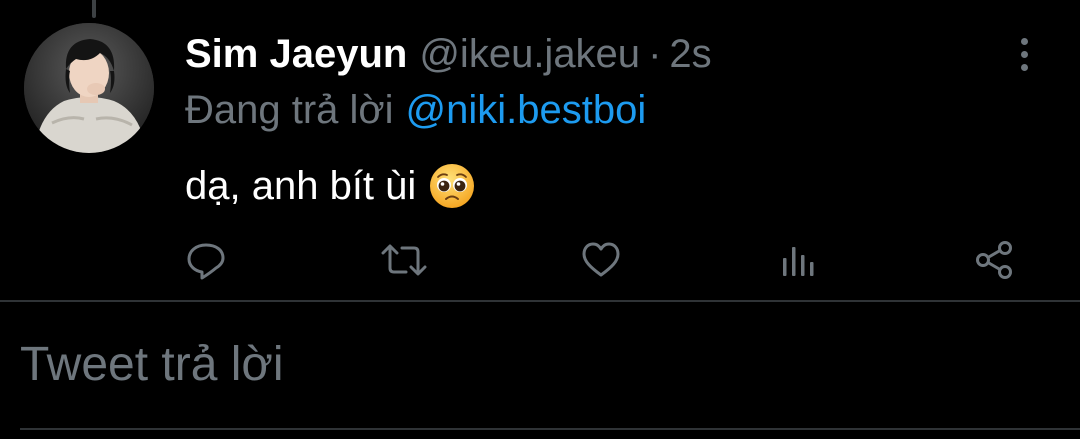 The width and height of the screenshot is (1080, 439). I want to click on heart-icon, so click(601, 259).